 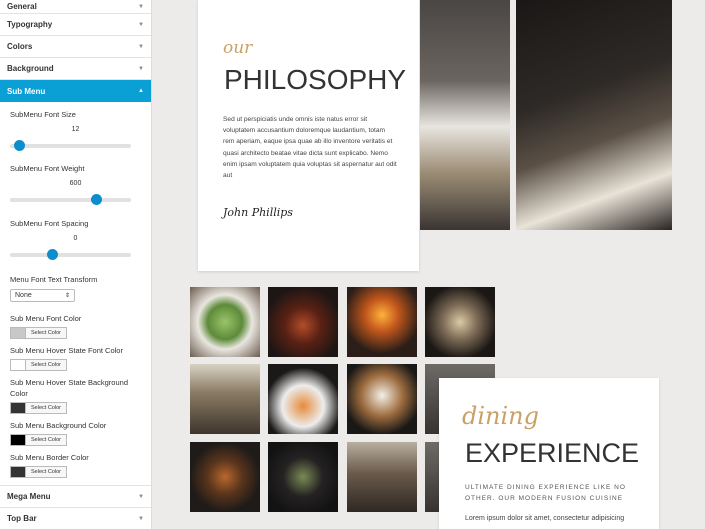 I want to click on slider-value: 600, so click(x=75, y=183).